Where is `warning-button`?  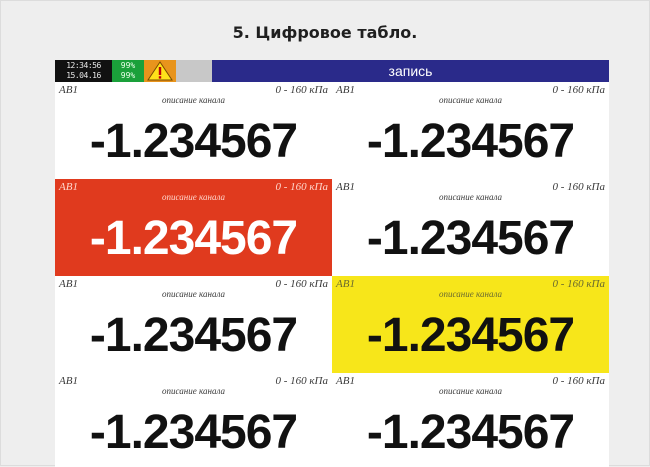
warning-button is located at coordinates (160, 71).